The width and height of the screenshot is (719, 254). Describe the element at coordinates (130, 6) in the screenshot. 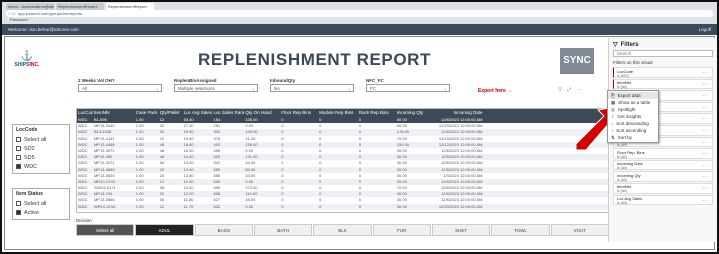

I see `browser-tab-active: ReplenishmentReport` at that location.